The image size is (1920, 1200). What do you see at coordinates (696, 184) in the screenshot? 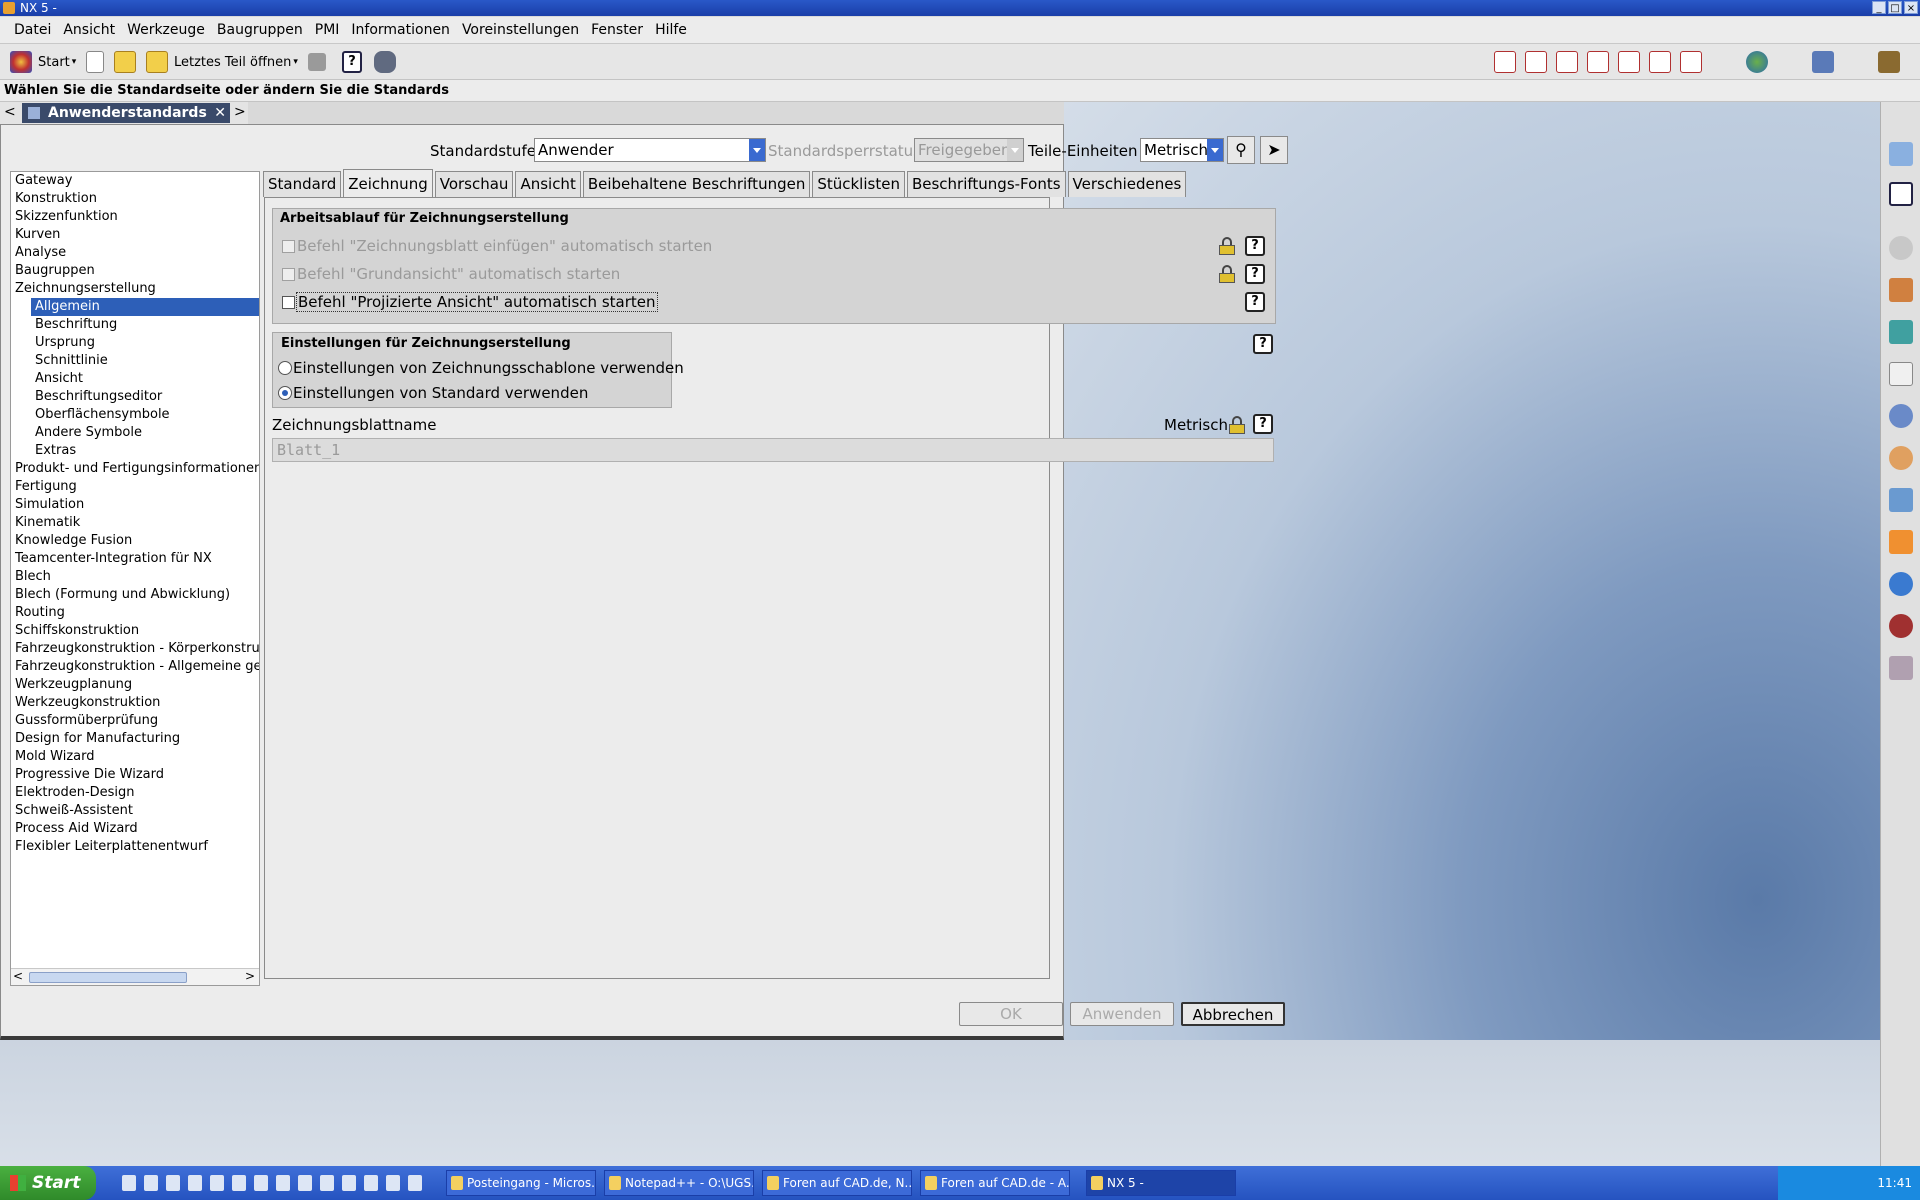
I see `tab-beibehaltene-beschriftungen: Beibehaltene Beschriftungen` at bounding box center [696, 184].